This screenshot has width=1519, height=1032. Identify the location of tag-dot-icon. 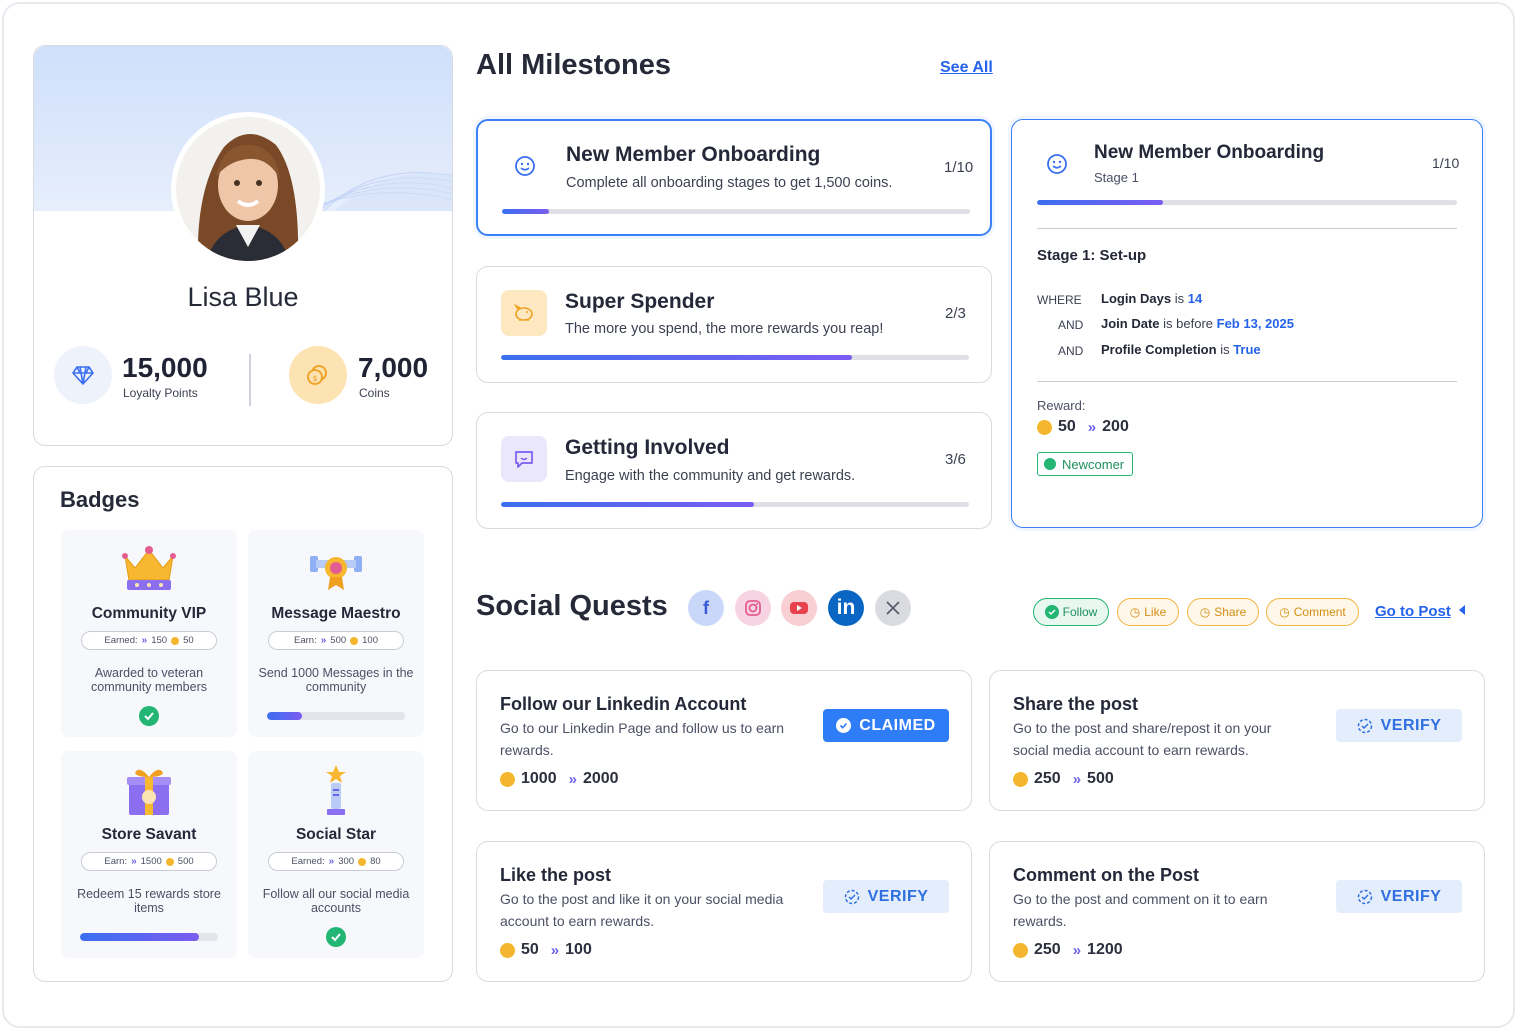
(1050, 464).